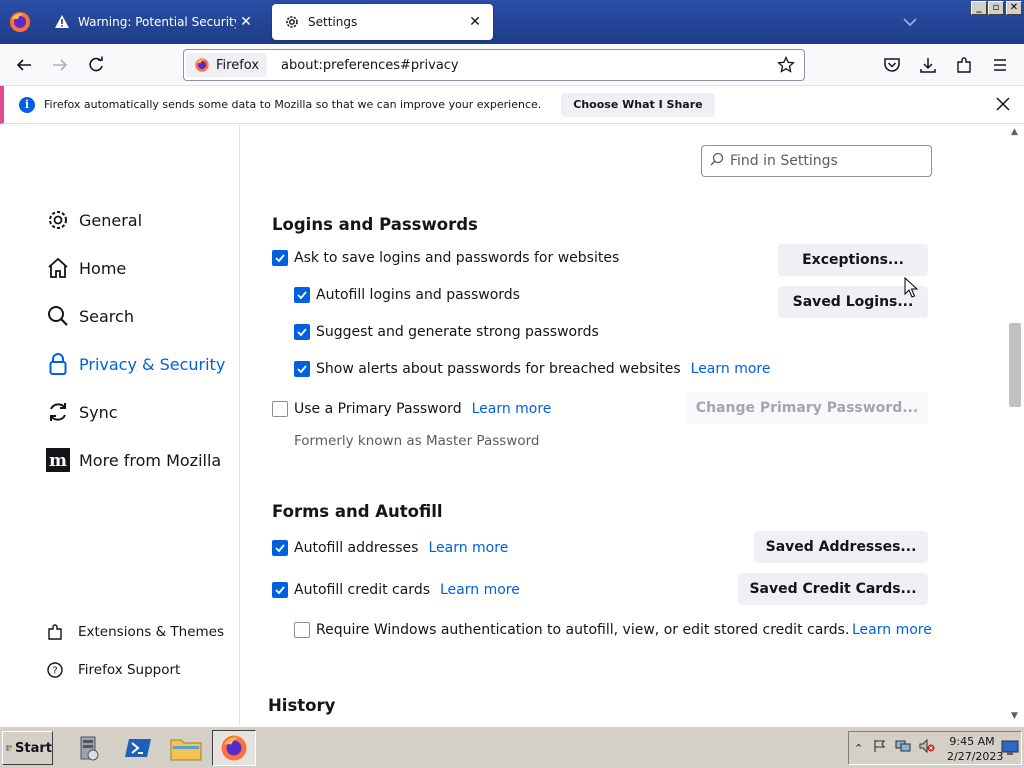  I want to click on lock-icon, so click(58, 364).